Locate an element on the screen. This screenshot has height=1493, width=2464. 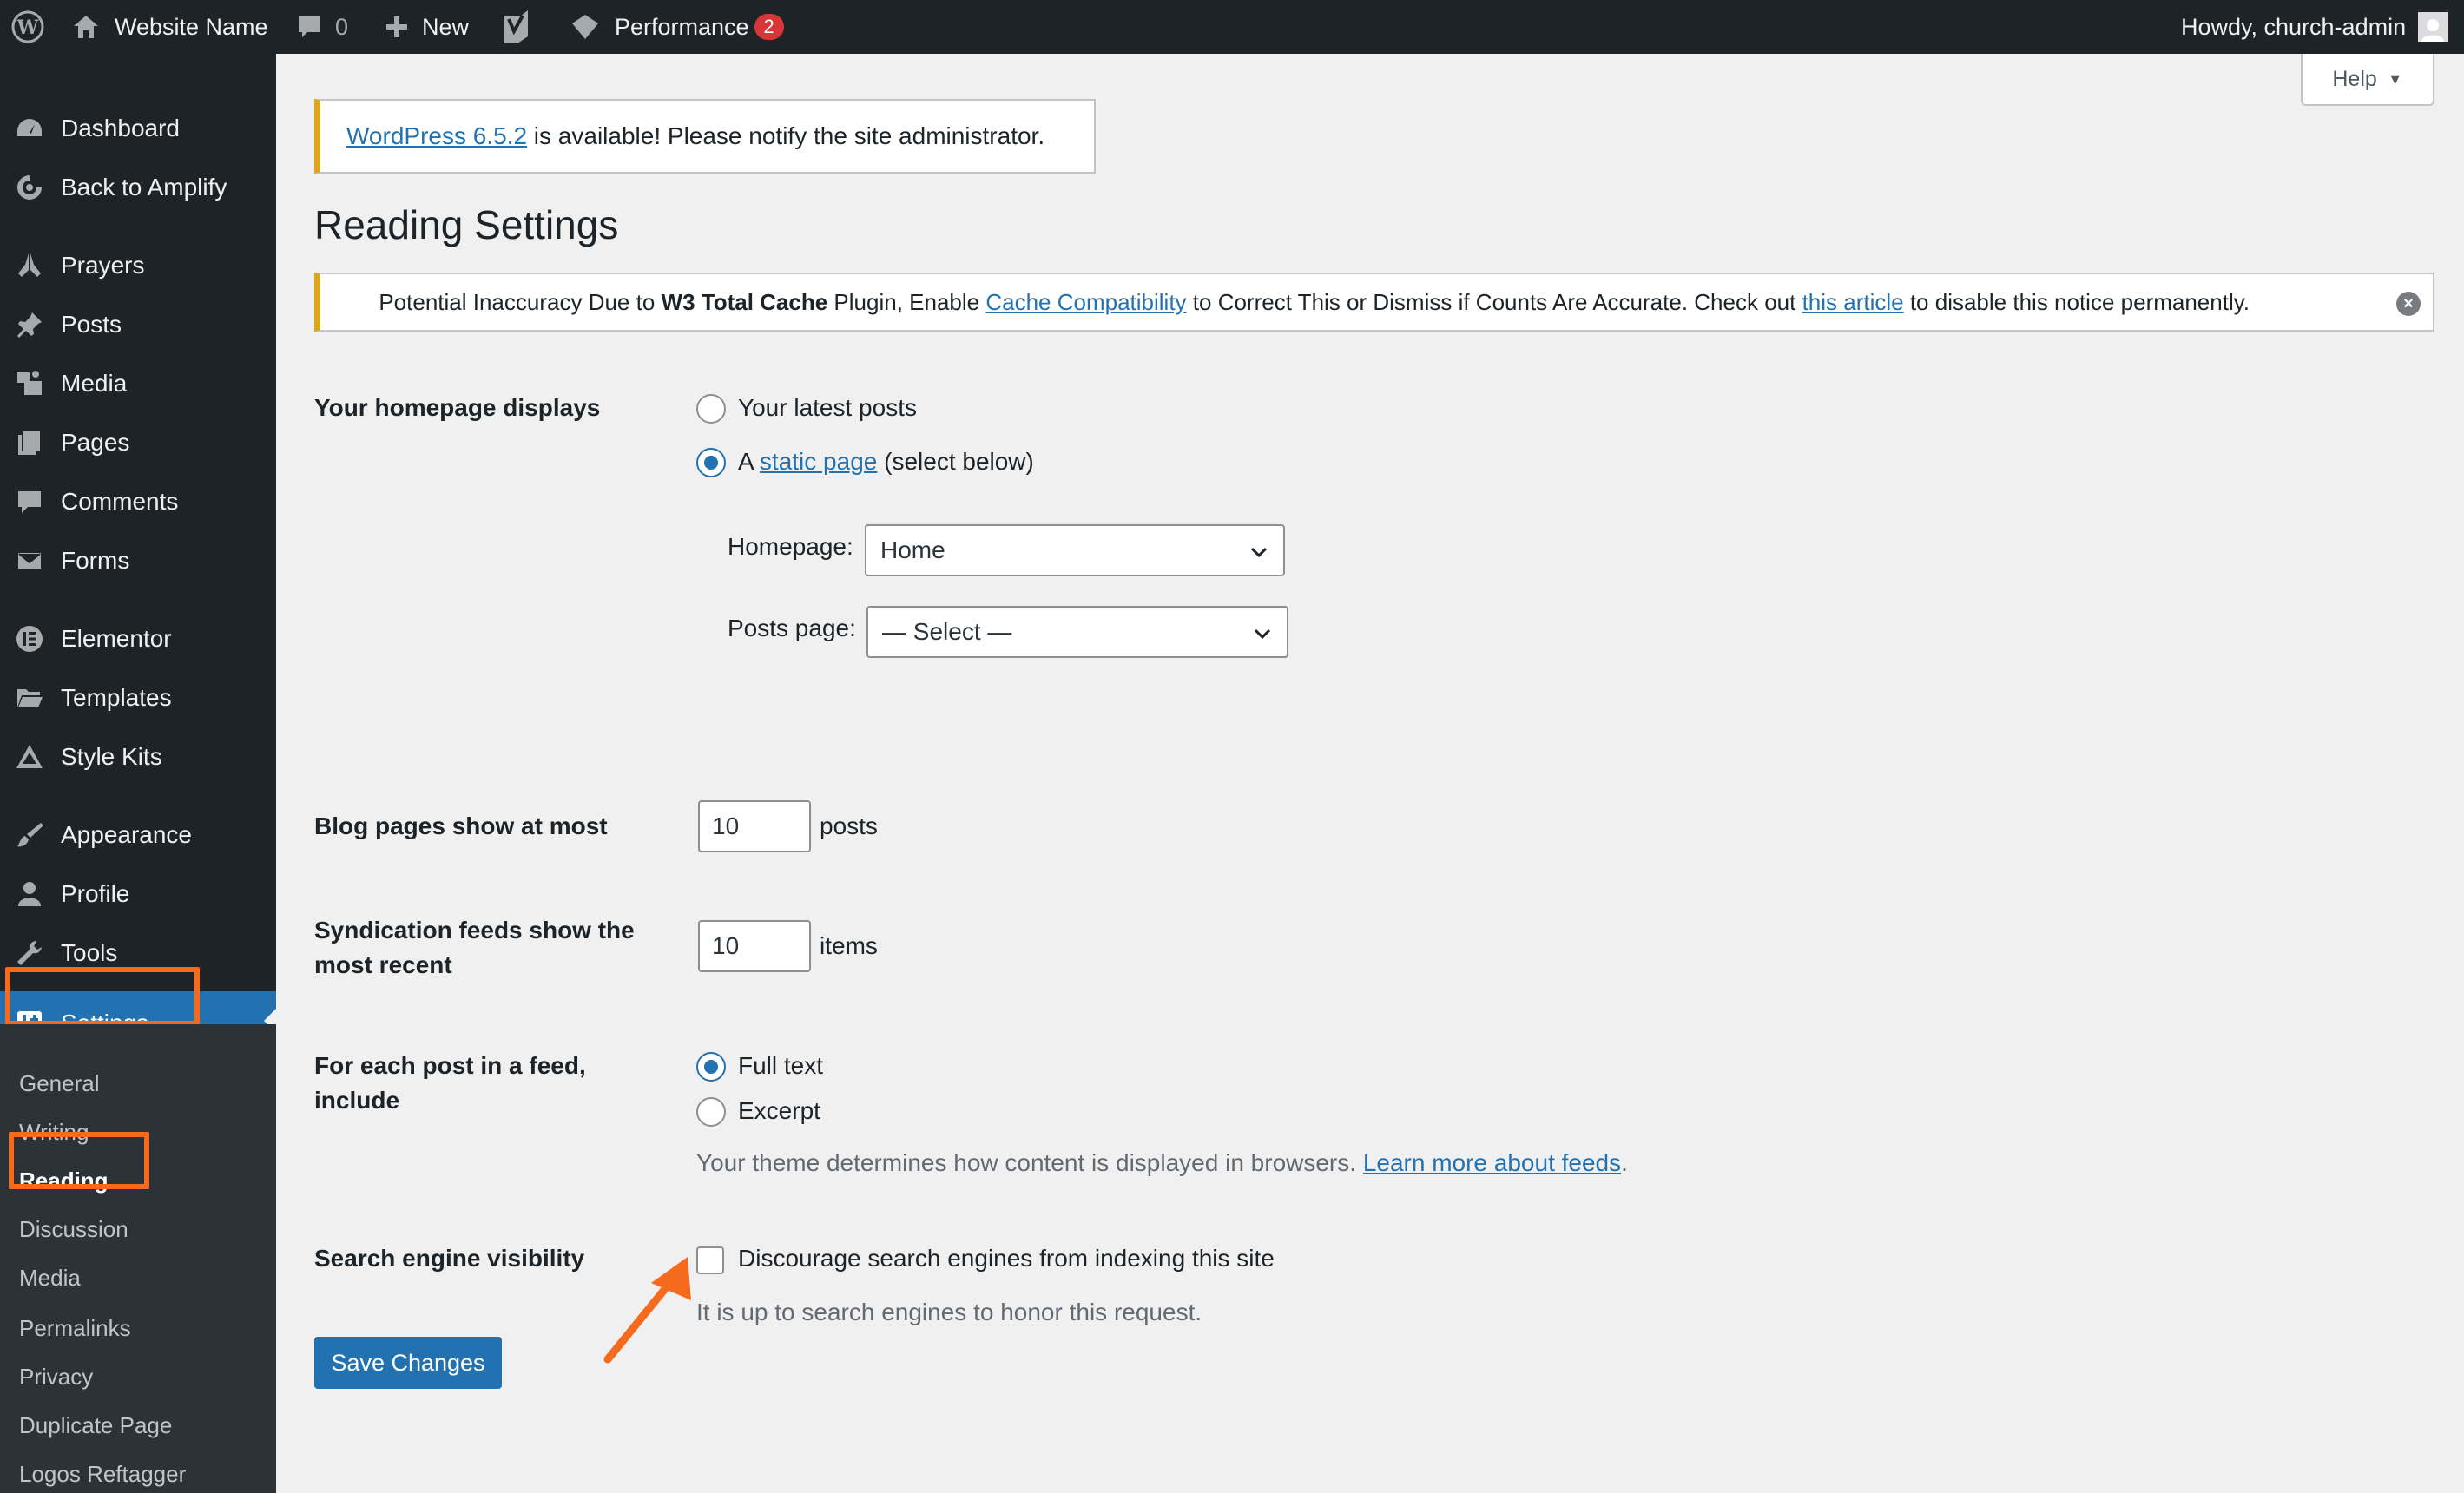
menu-label: Back to Amplify is located at coordinates (144, 187).